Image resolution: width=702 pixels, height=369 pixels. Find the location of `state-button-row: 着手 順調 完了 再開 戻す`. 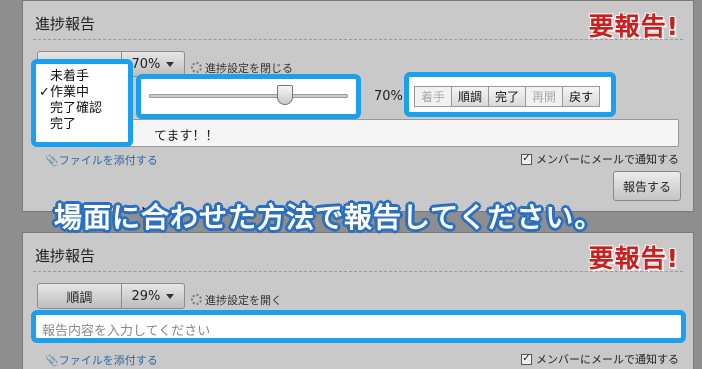

state-button-row: 着手 順調 完了 再開 戻す is located at coordinates (507, 96).